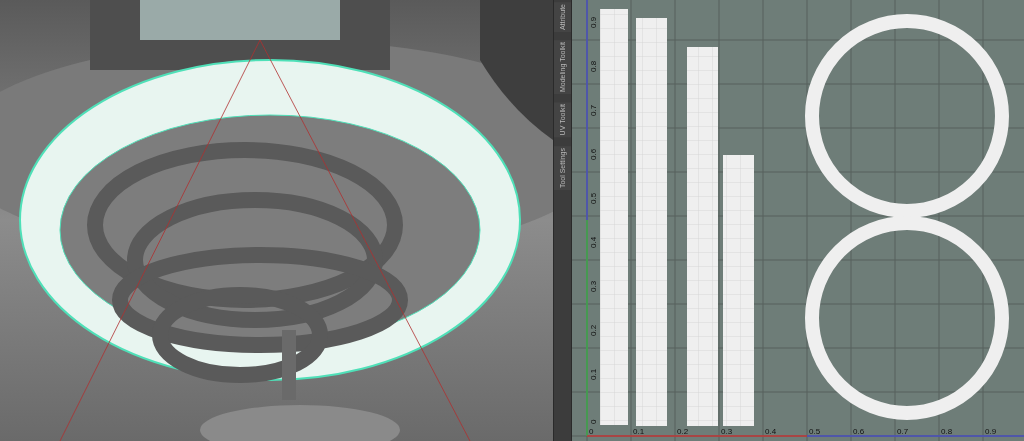 The image size is (1024, 441). Describe the element at coordinates (593, 66) in the screenshot. I see `v-tick-label: 0.8` at that location.